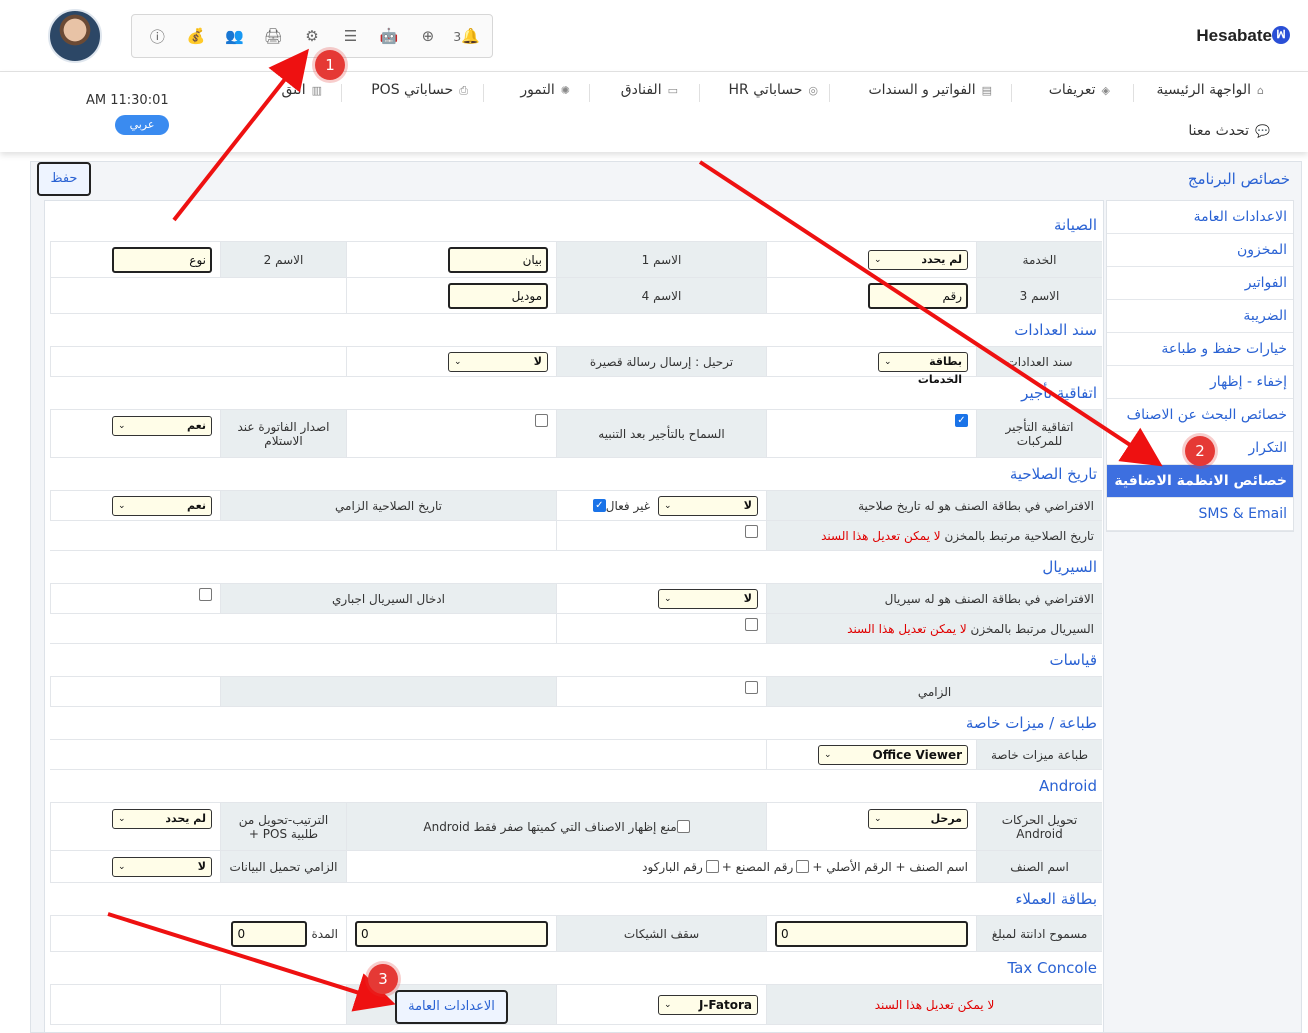  I want to click on annotation-badge-3: 3, so click(383, 979).